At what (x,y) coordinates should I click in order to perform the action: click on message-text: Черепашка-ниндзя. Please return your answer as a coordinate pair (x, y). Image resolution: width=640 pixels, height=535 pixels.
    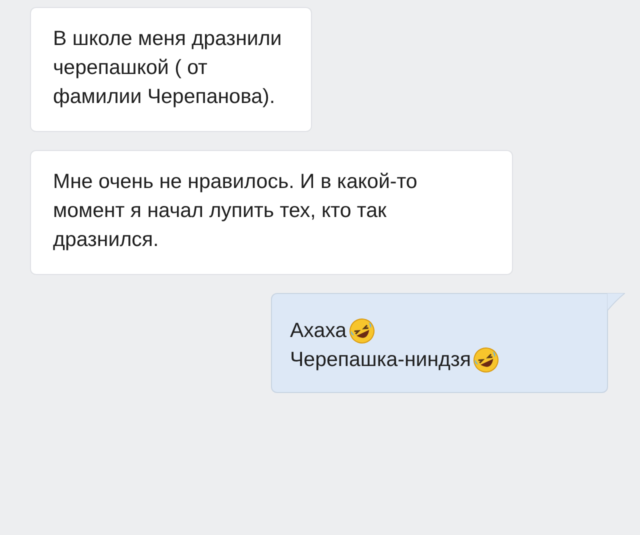
    Looking at the image, I should click on (381, 360).